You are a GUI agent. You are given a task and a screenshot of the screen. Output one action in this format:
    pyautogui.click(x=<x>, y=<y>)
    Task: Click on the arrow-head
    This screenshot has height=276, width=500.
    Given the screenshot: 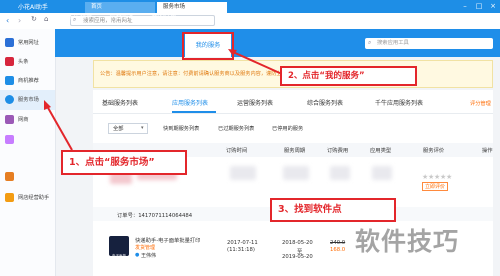 What is the action you would take?
    pyautogui.click(x=47, y=105)
    